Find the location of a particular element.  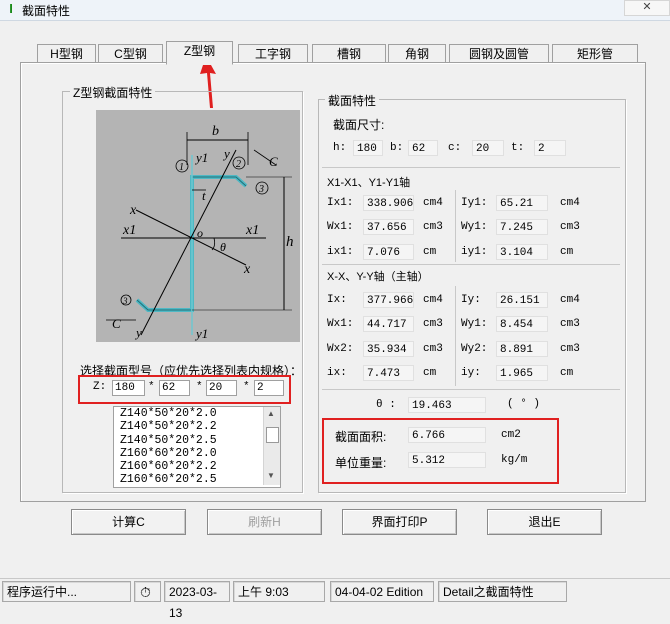

ixr-unit: cm is located at coordinates (430, 373).